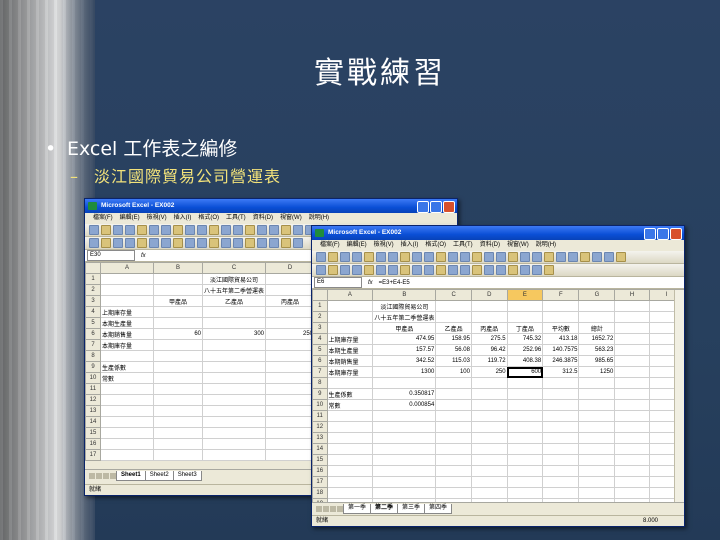 This screenshot has width=720, height=540. Describe the element at coordinates (597, 372) in the screenshot. I see `cell: 1250` at that location.